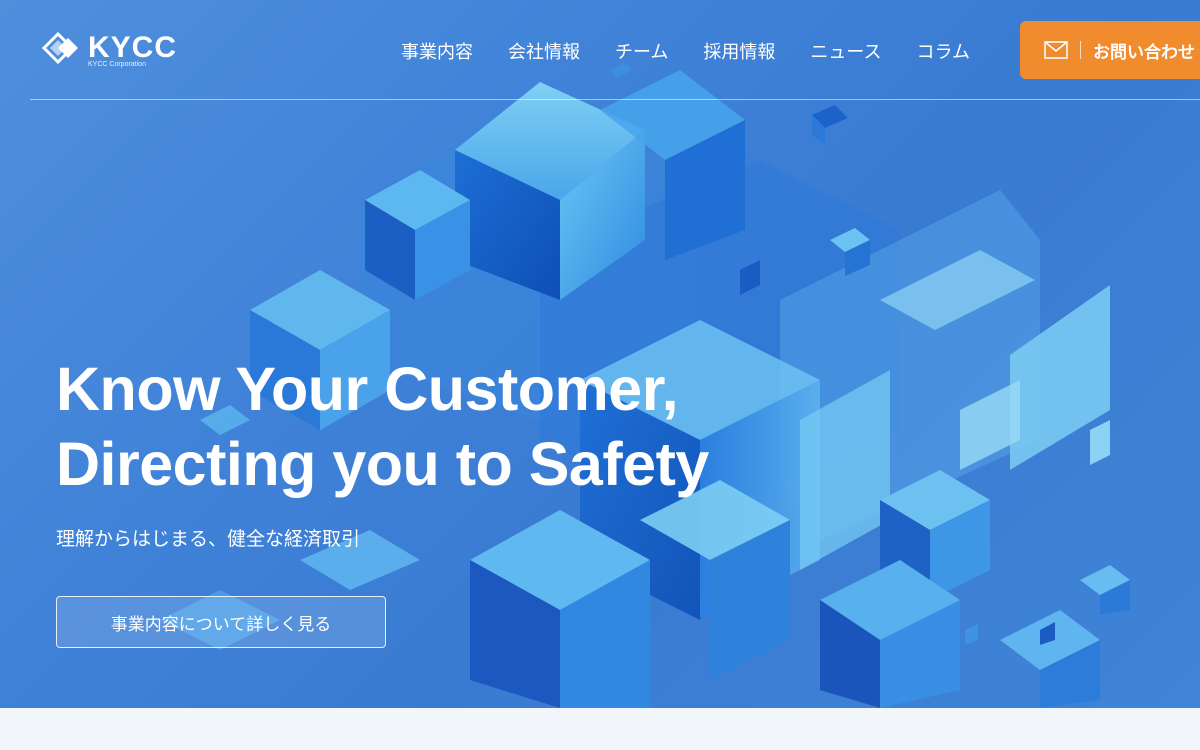  Describe the element at coordinates (117, 64) in the screenshot. I see `logo-subtitle: KYCC Corporation` at that location.